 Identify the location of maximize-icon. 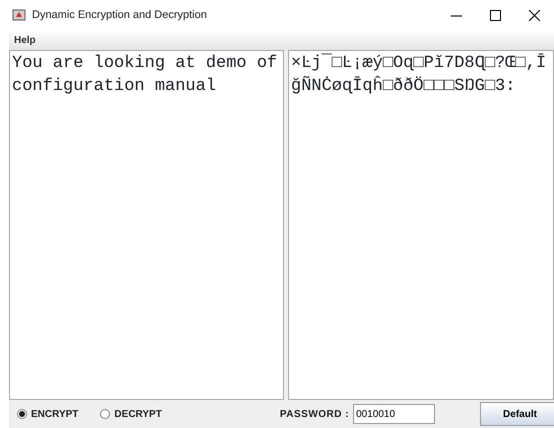
(495, 15).